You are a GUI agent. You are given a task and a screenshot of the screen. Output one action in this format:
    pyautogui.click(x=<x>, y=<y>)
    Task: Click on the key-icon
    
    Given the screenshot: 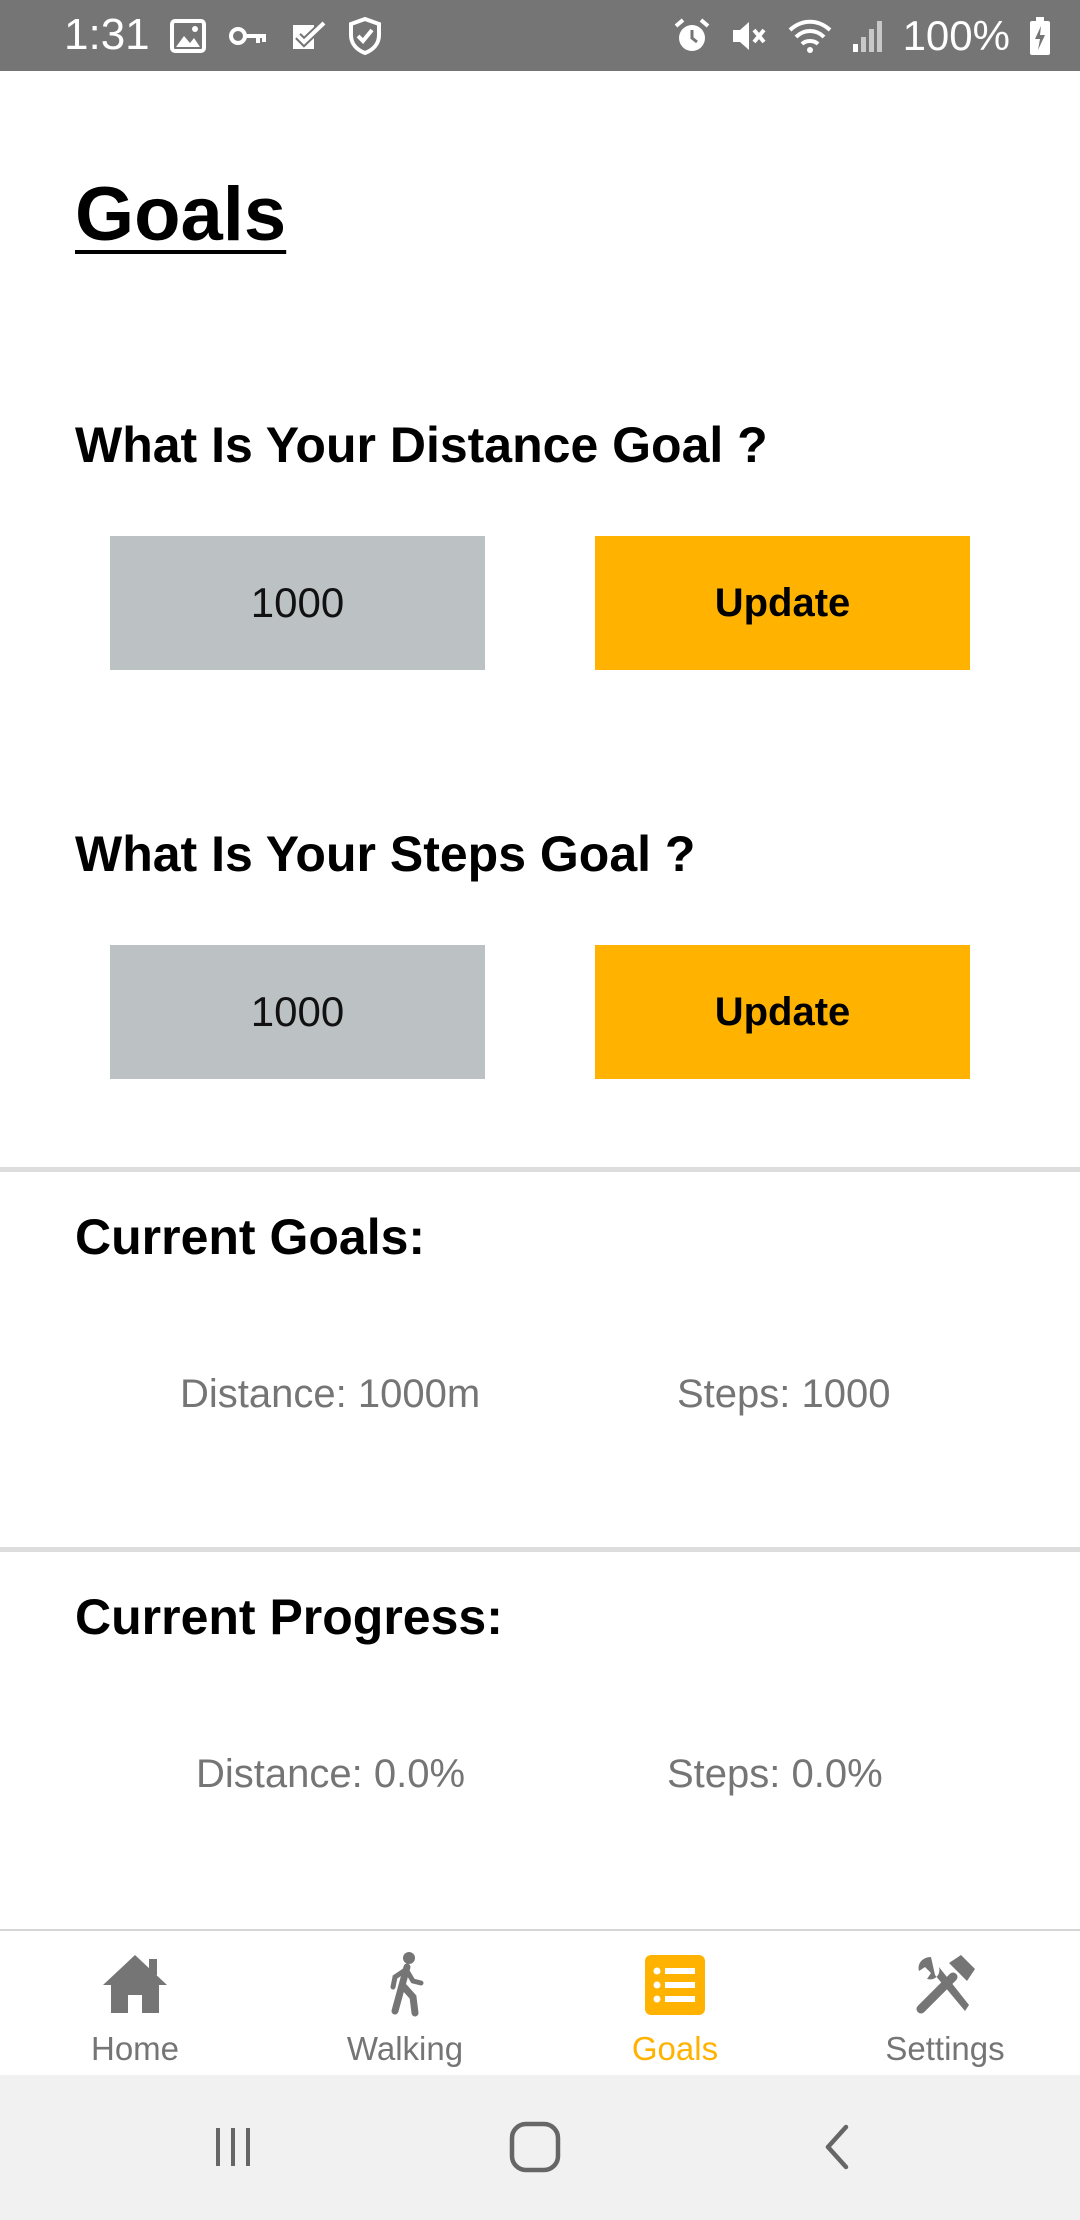 What is the action you would take?
    pyautogui.click(x=247, y=36)
    